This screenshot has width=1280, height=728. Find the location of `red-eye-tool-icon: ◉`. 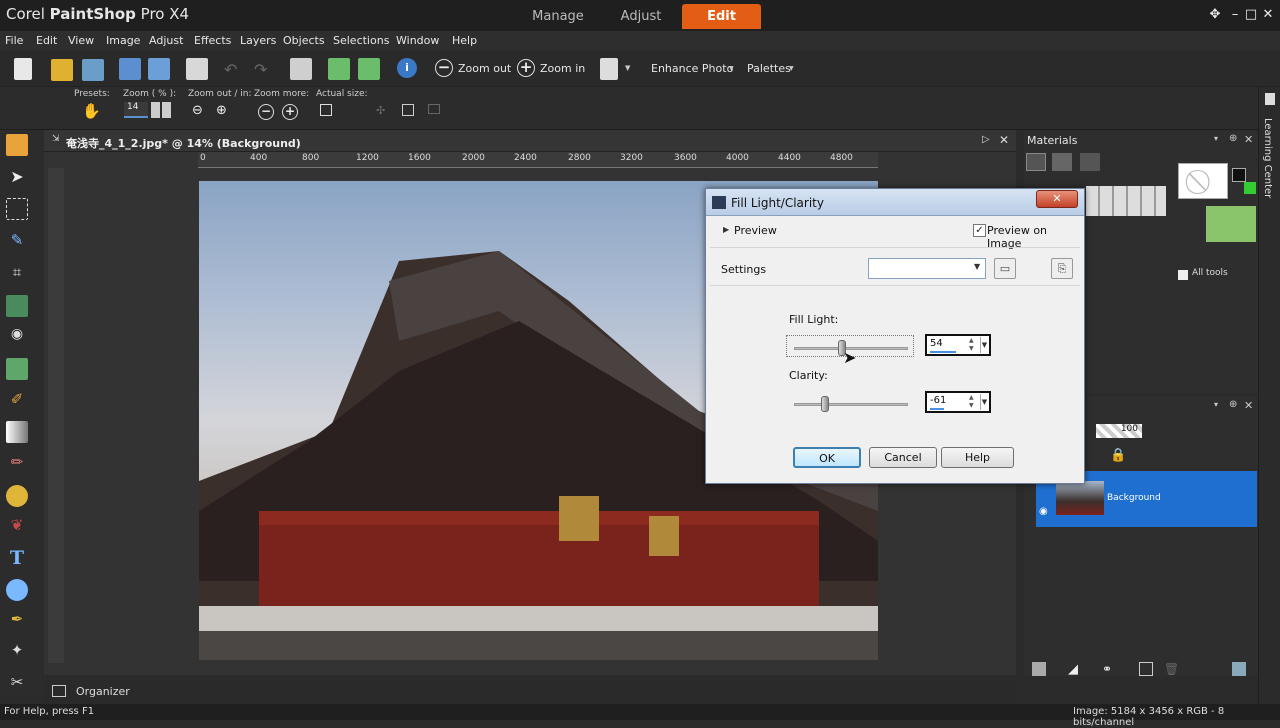

red-eye-tool-icon: ◉ is located at coordinates (17, 337).